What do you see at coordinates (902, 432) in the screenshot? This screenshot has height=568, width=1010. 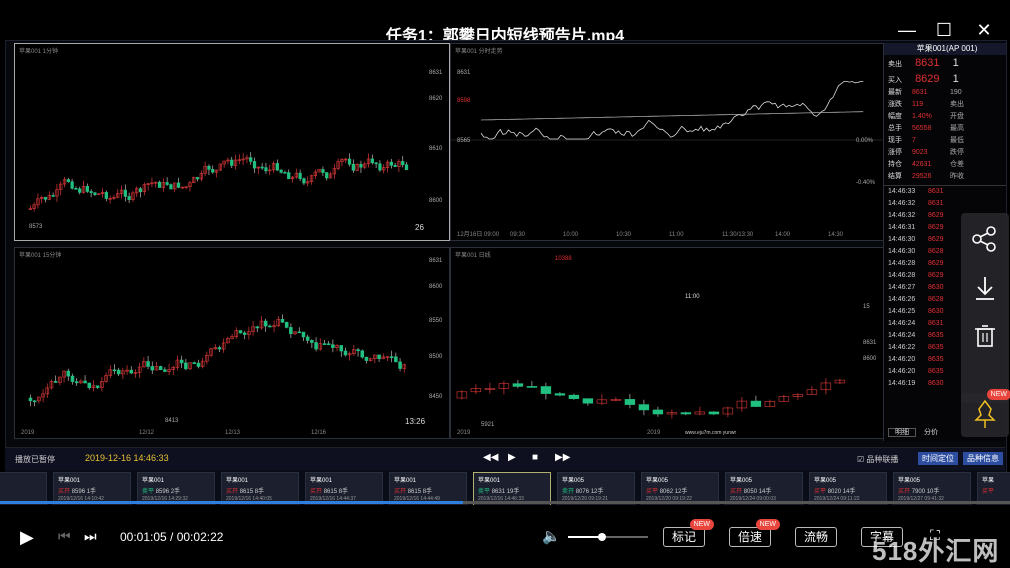 I see `tab-detail: 明细` at bounding box center [902, 432].